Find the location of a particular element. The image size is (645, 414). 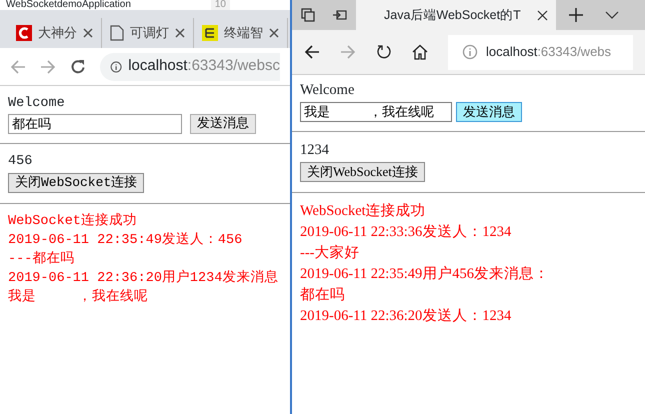

browser-tab: 大神分 is located at coordinates (55, 33).